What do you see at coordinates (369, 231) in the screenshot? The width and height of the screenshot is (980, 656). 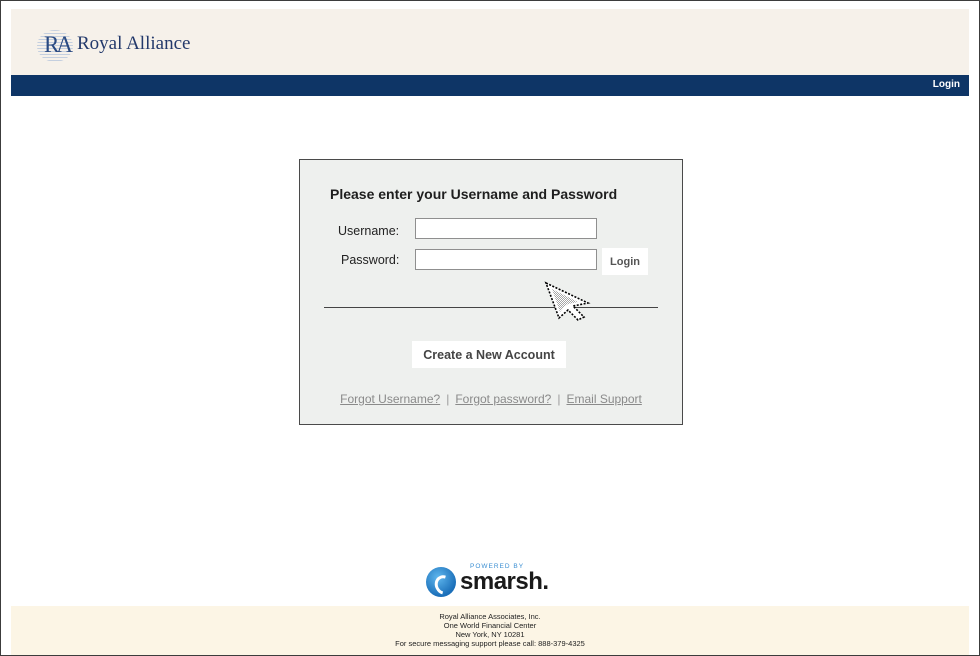 I see `username-label: Username:` at bounding box center [369, 231].